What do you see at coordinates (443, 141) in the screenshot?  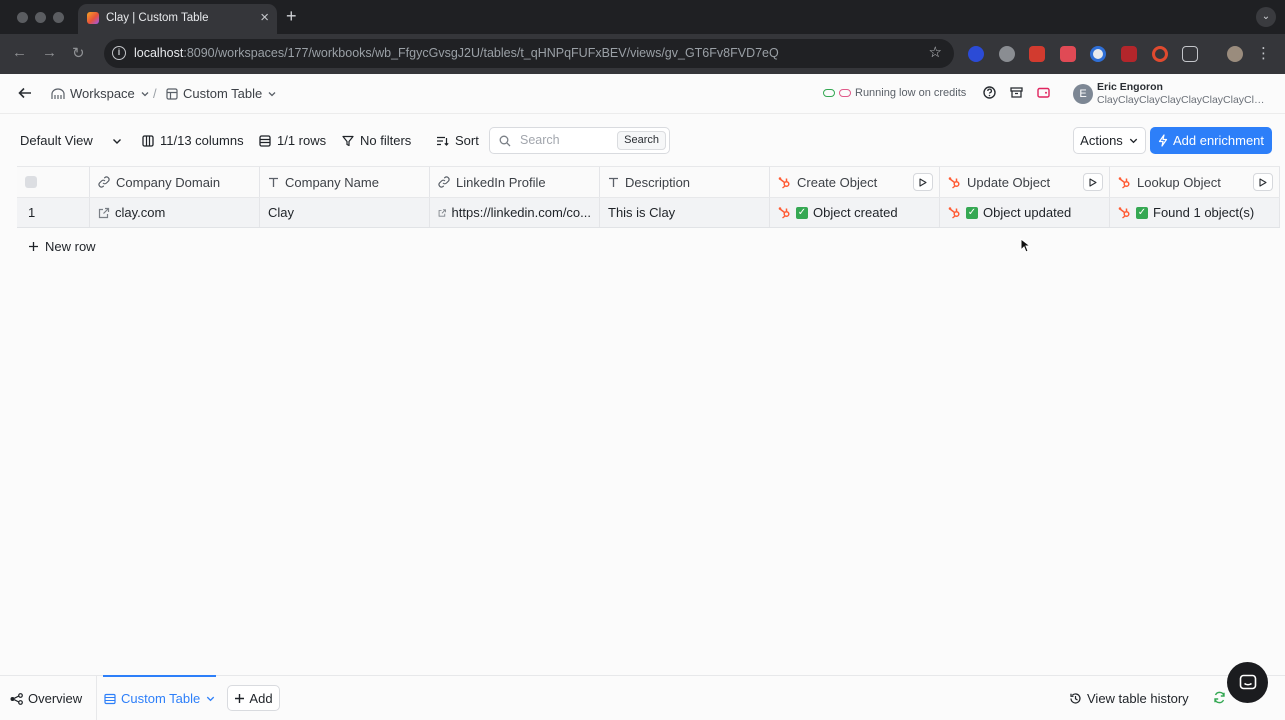 I see `sort-icon` at bounding box center [443, 141].